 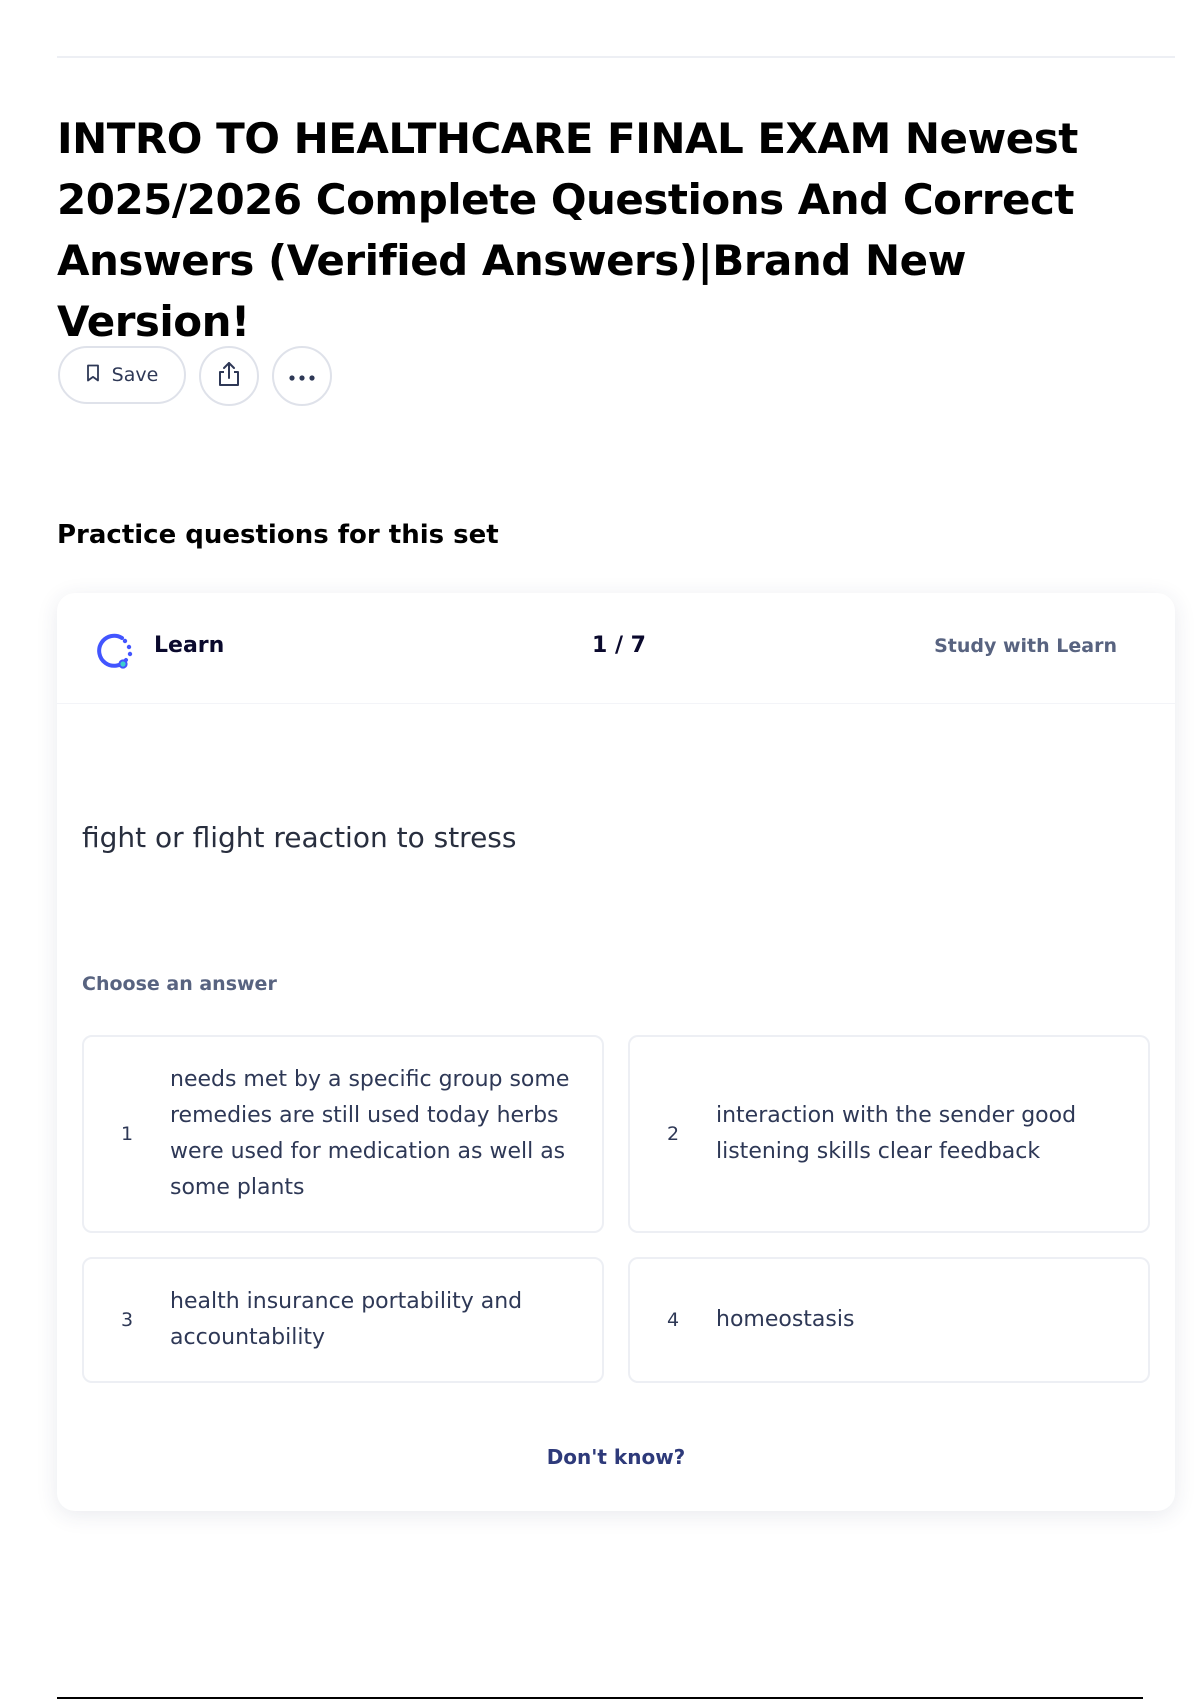 I want to click on bookmark-icon, so click(x=93, y=375).